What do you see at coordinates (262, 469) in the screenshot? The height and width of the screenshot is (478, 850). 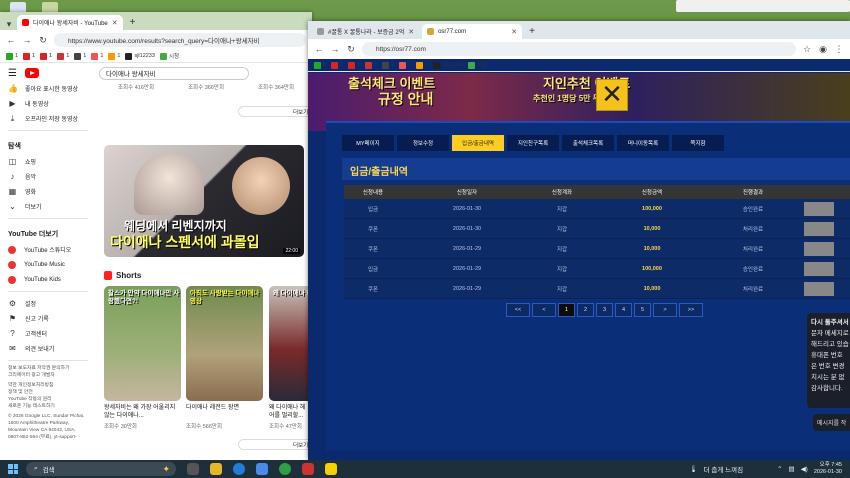 I see `store-icon` at bounding box center [262, 469].